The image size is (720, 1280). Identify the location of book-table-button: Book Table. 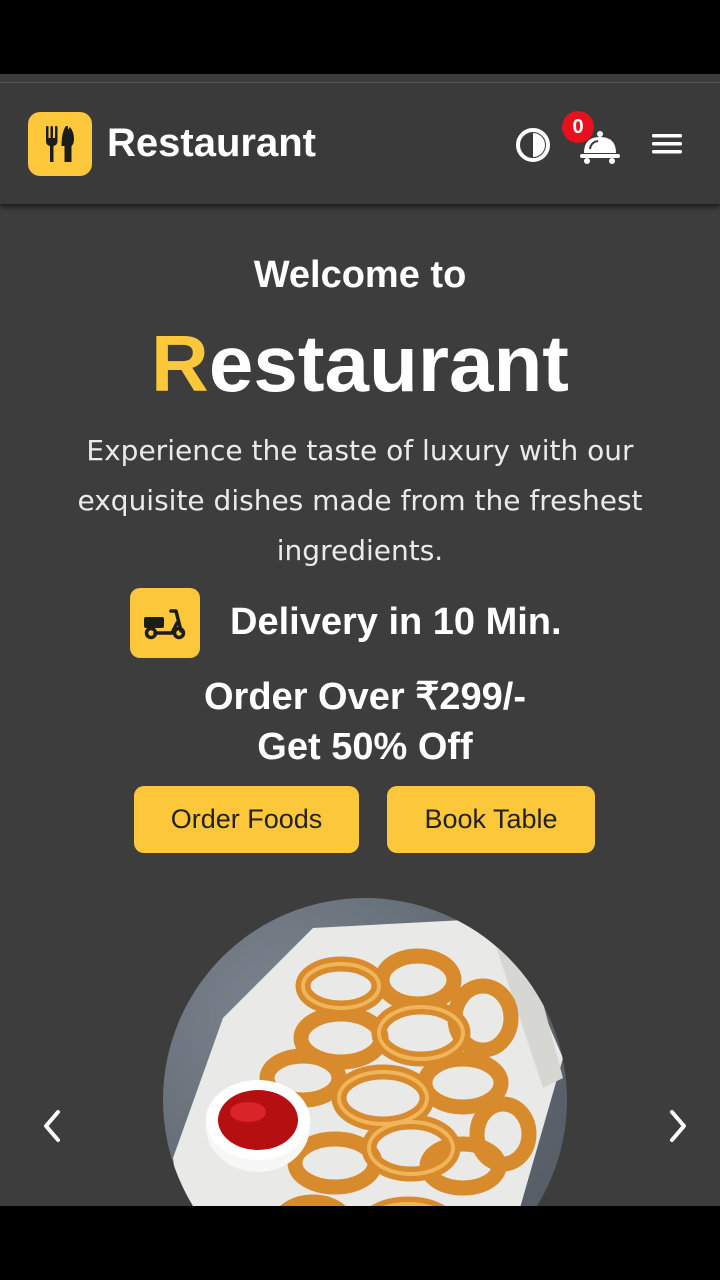
(491, 819).